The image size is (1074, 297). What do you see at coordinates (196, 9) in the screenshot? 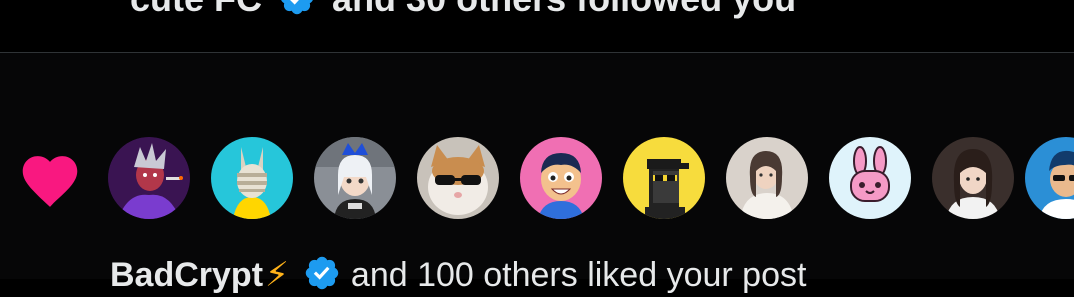
I see `previous-notification-name: cute FC` at bounding box center [196, 9].